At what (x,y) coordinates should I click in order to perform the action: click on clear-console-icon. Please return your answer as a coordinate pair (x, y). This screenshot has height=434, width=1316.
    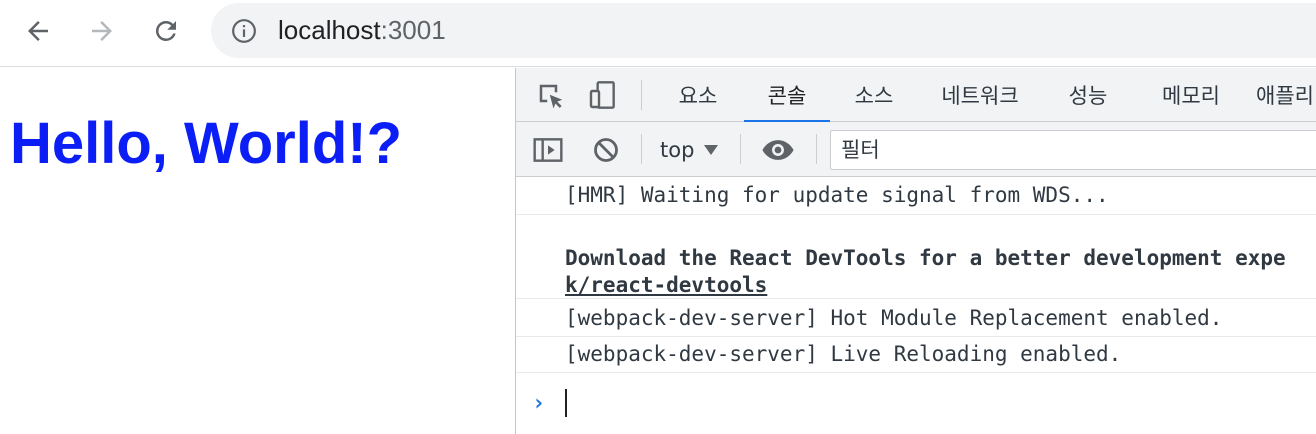
    Looking at the image, I should click on (606, 150).